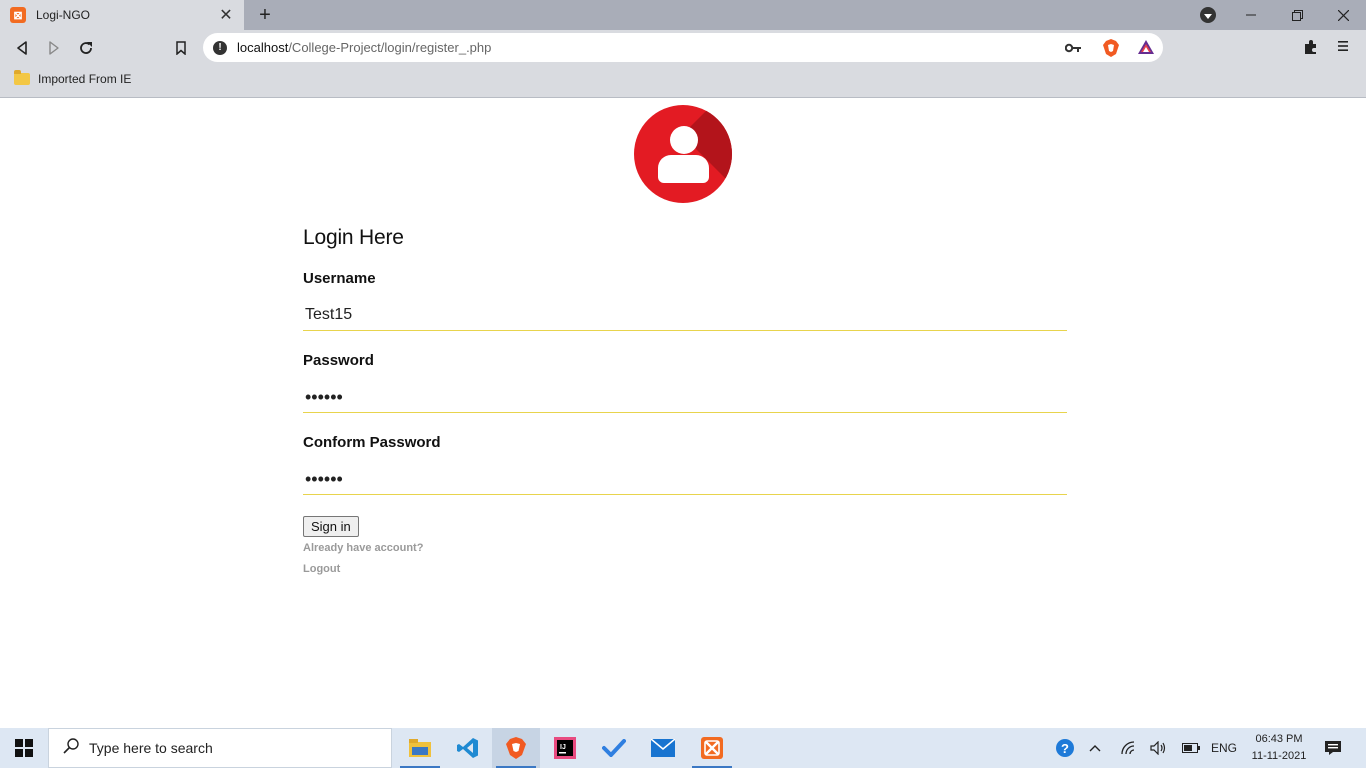 This screenshot has width=1366, height=768. Describe the element at coordinates (220, 47) in the screenshot. I see `info-icon: !` at that location.